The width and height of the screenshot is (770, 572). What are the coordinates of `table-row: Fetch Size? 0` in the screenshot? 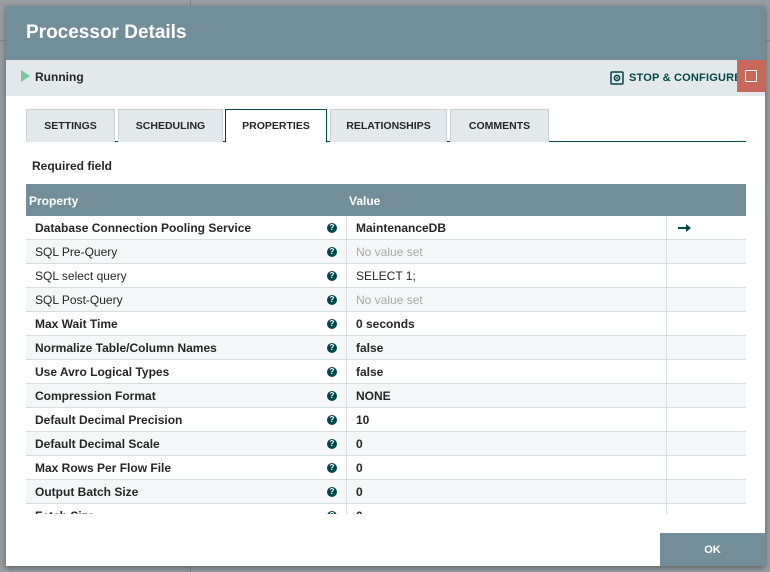 It's located at (386, 509).